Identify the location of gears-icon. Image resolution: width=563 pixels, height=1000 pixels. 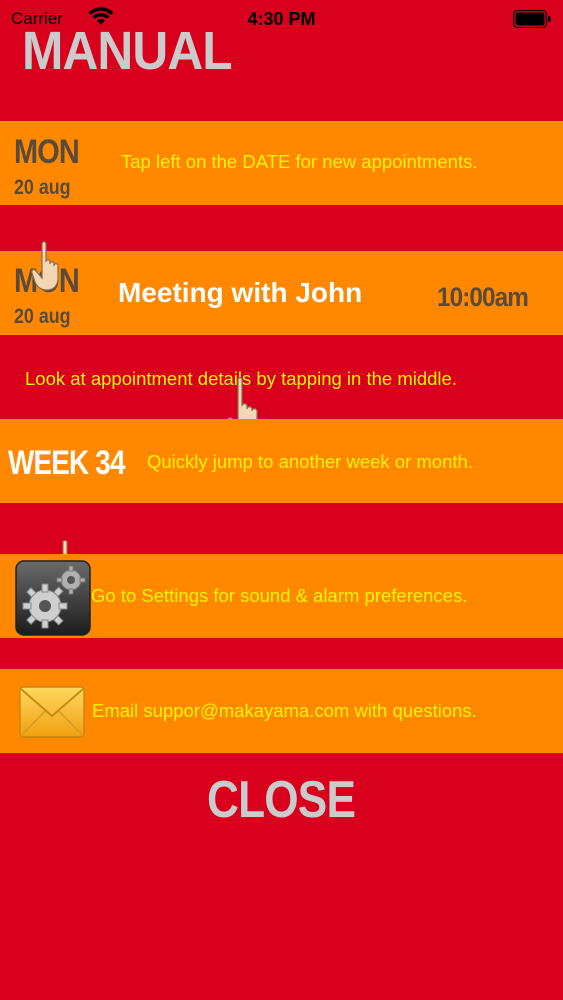
(53, 600).